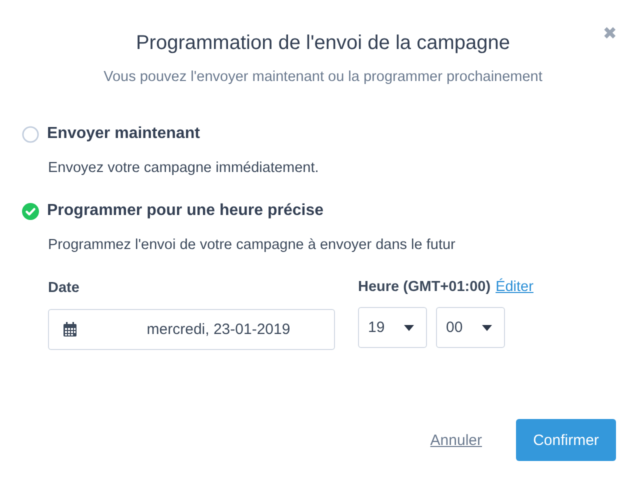 This screenshot has height=501, width=627. Describe the element at coordinates (566, 440) in the screenshot. I see `confirm-button: Confirmer` at that location.